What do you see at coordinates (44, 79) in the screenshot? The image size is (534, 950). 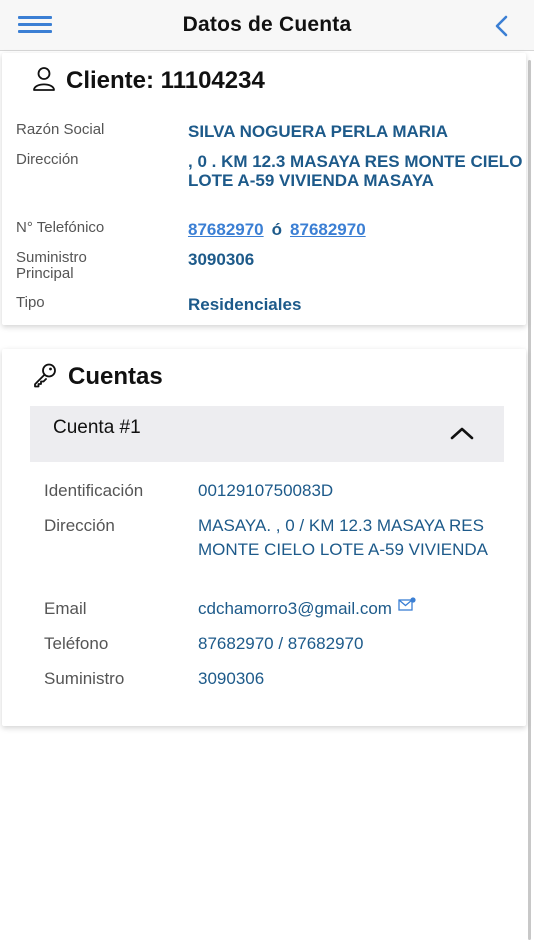 I see `user-icon` at bounding box center [44, 79].